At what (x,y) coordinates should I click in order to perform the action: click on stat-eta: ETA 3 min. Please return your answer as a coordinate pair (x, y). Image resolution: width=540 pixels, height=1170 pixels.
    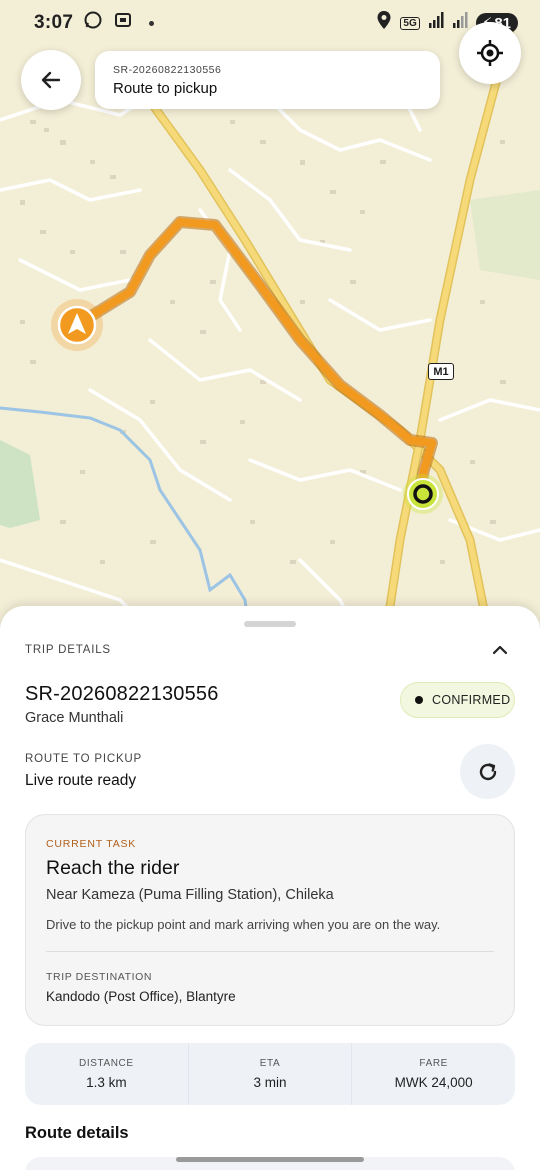
    Looking at the image, I should click on (269, 1074).